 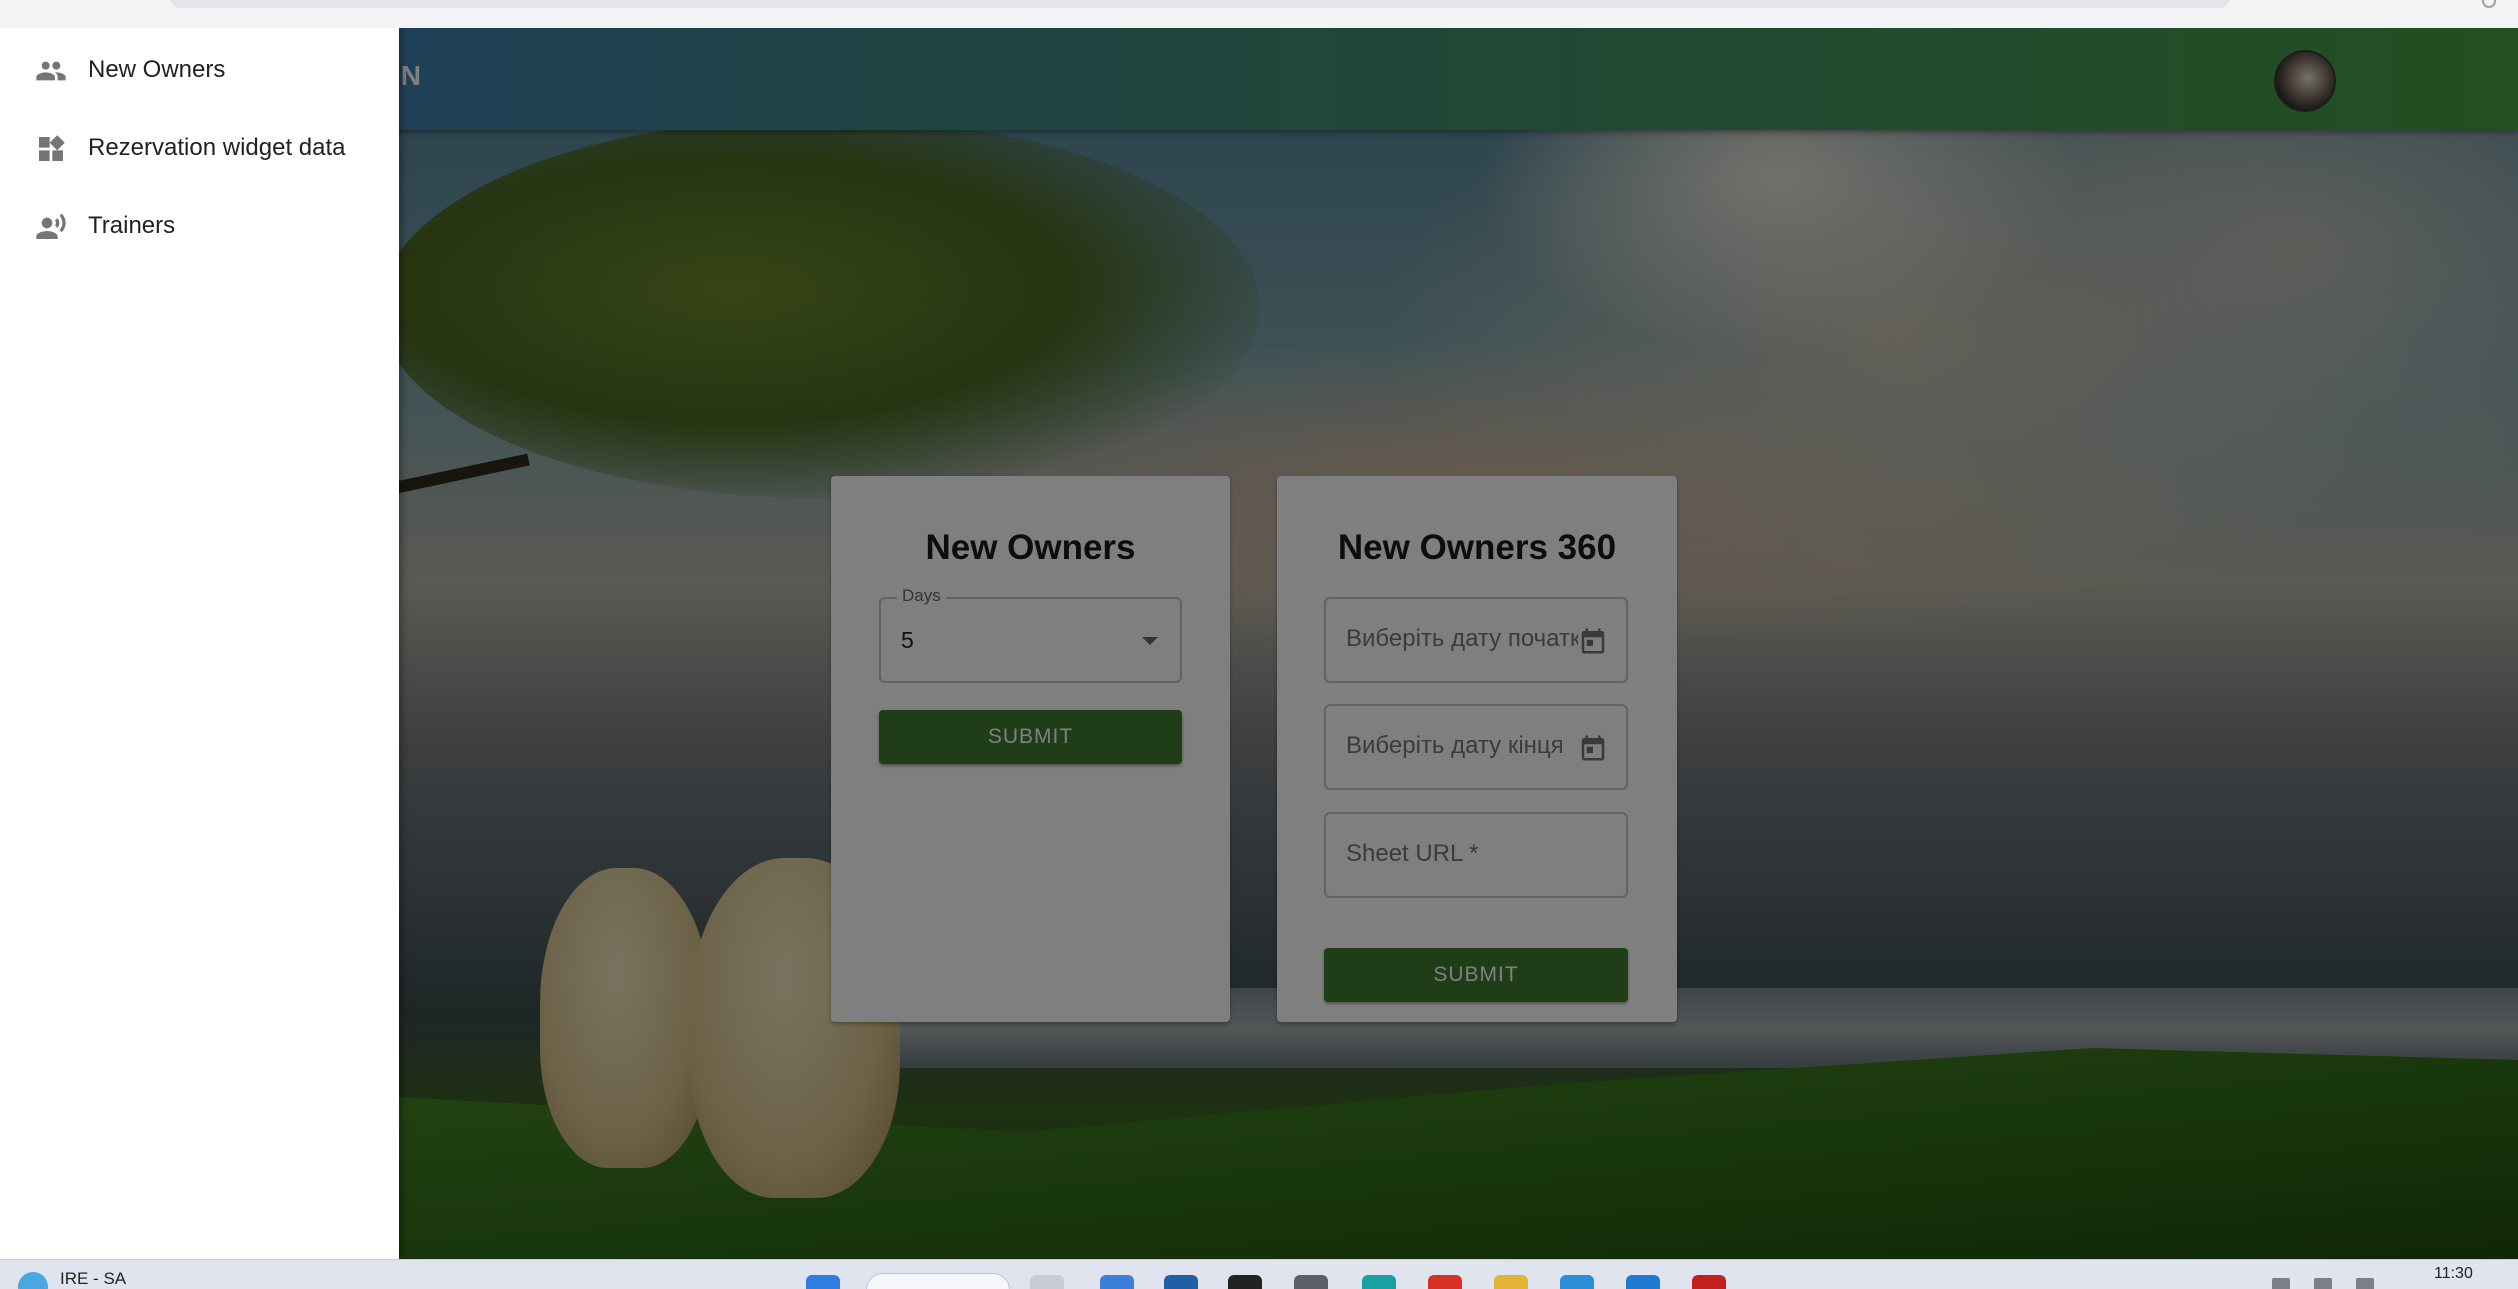 I want to click on browser-address-bar, so click(x=1200, y=4).